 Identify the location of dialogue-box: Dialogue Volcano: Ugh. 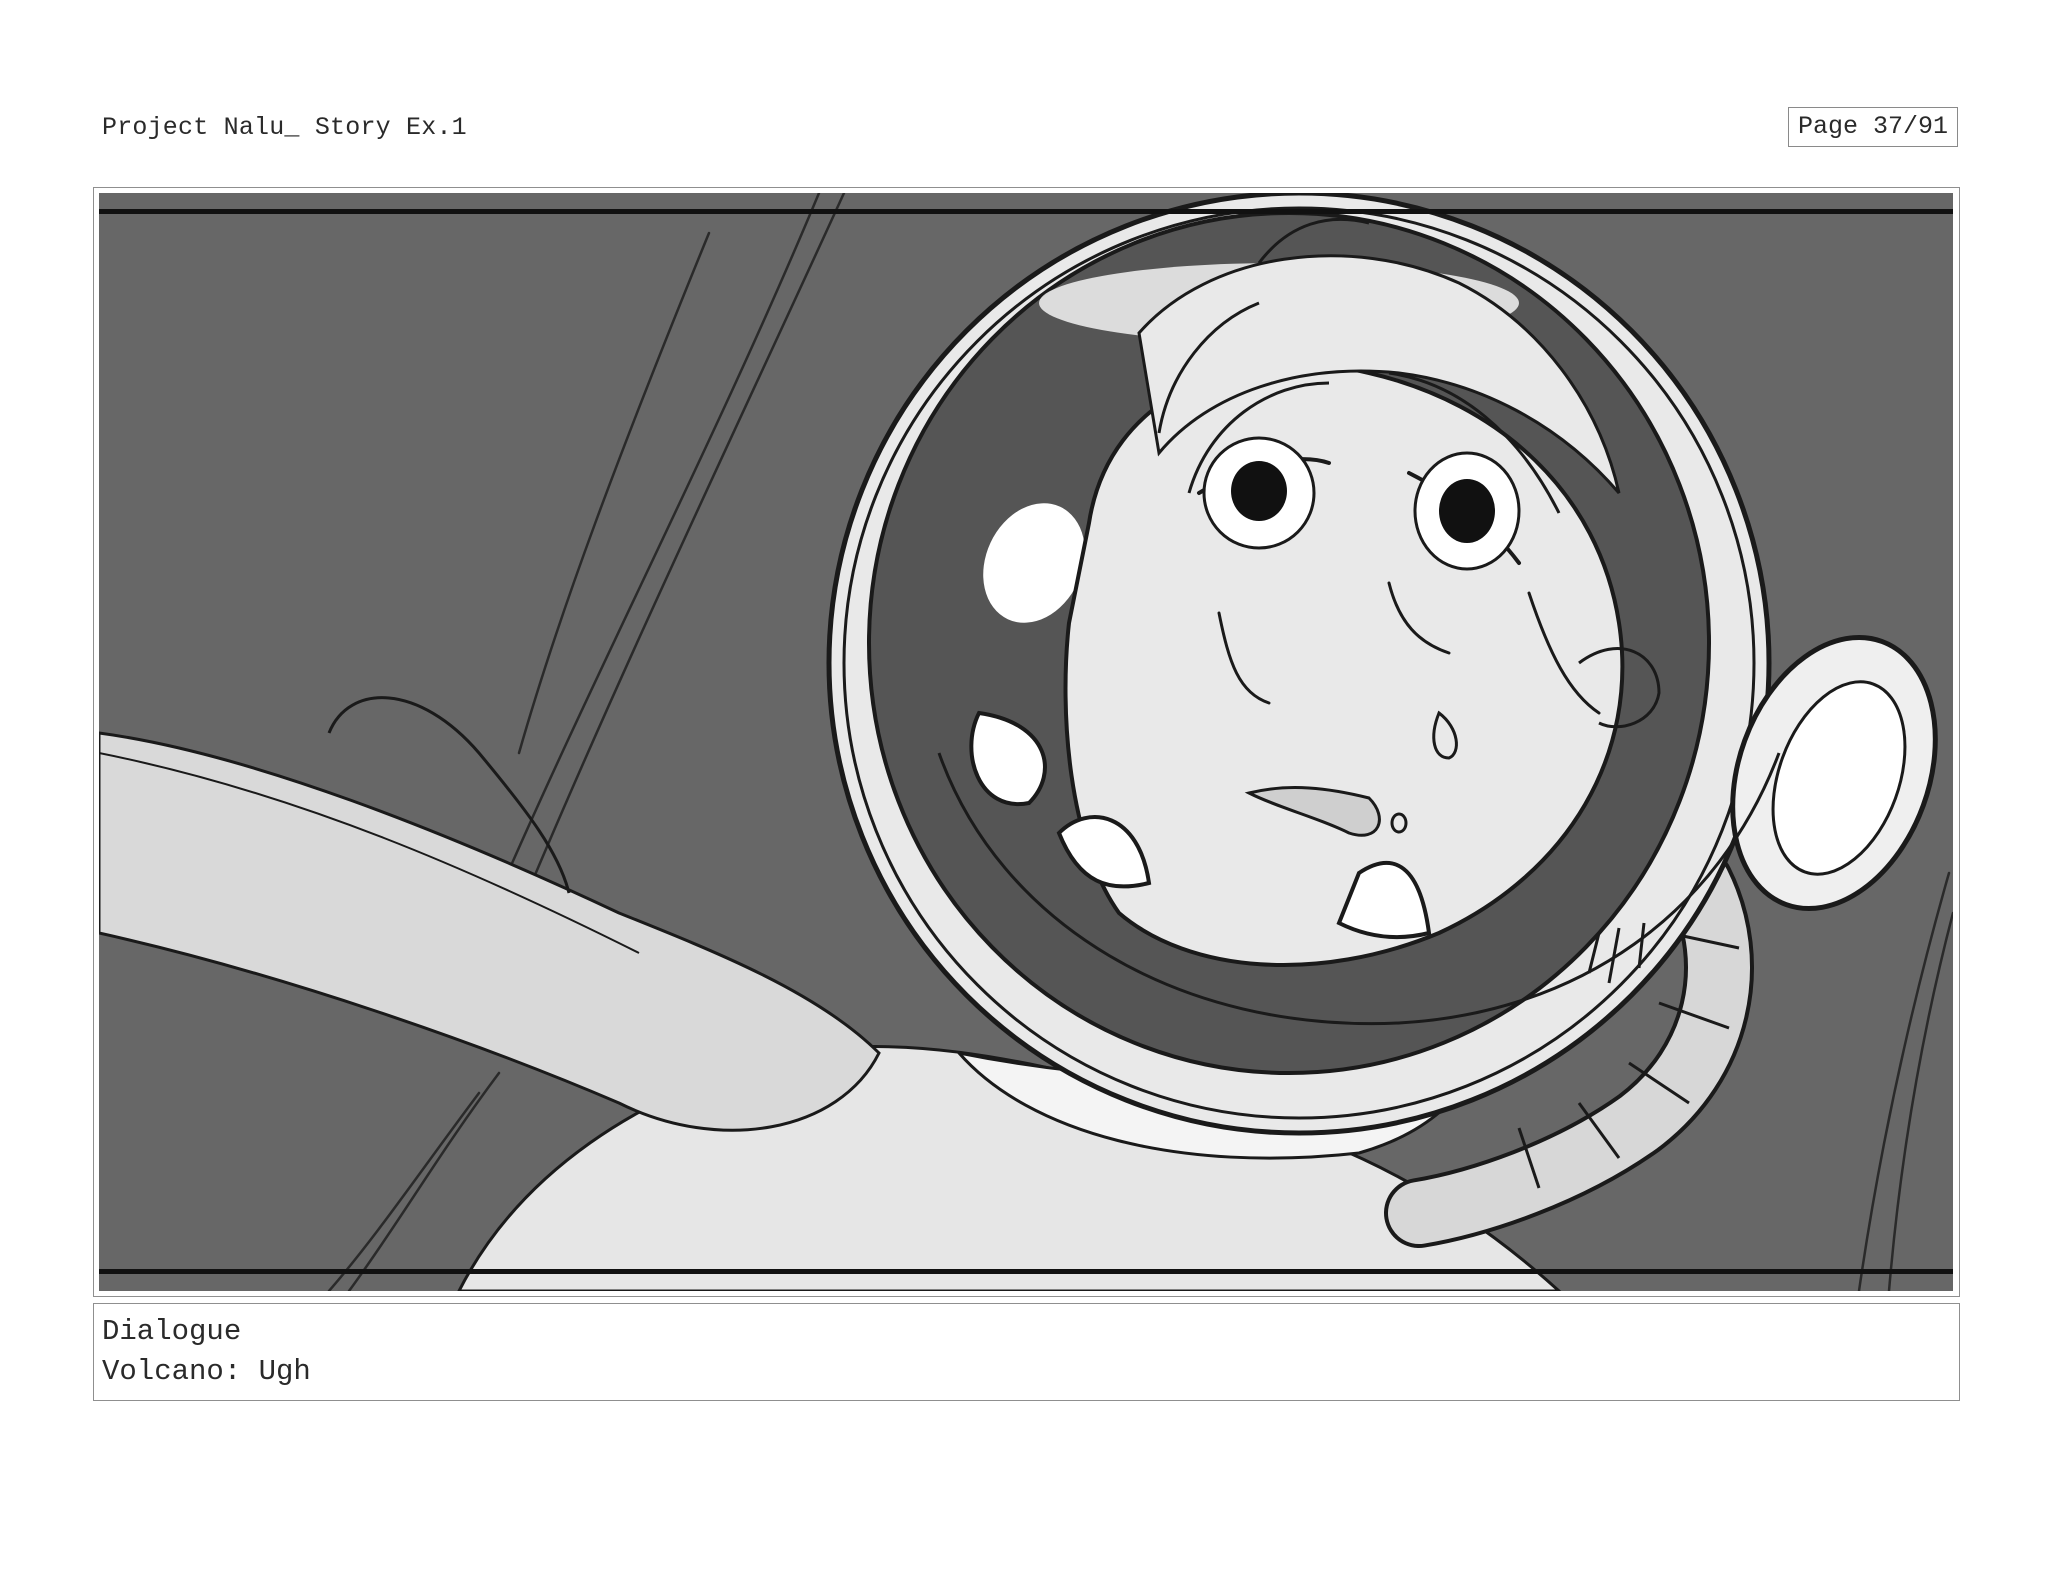
(1026, 1352).